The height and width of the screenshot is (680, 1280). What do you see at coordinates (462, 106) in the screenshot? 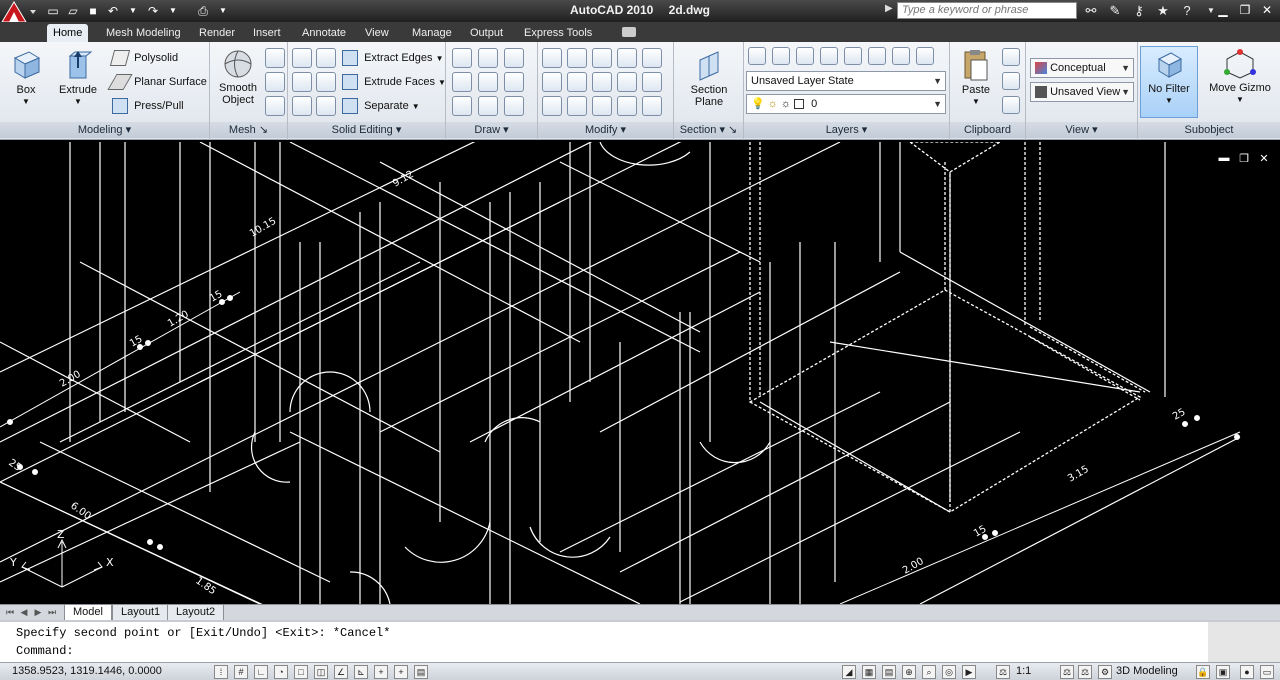
I see `polygon-icon` at bounding box center [462, 106].